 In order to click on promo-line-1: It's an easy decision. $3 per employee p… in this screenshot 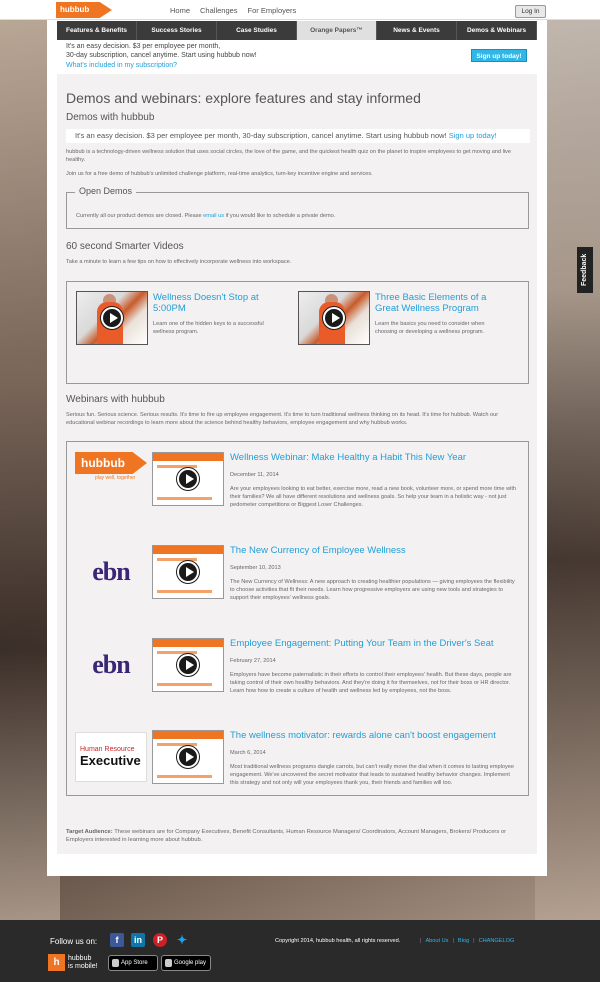, I will do `click(143, 46)`.